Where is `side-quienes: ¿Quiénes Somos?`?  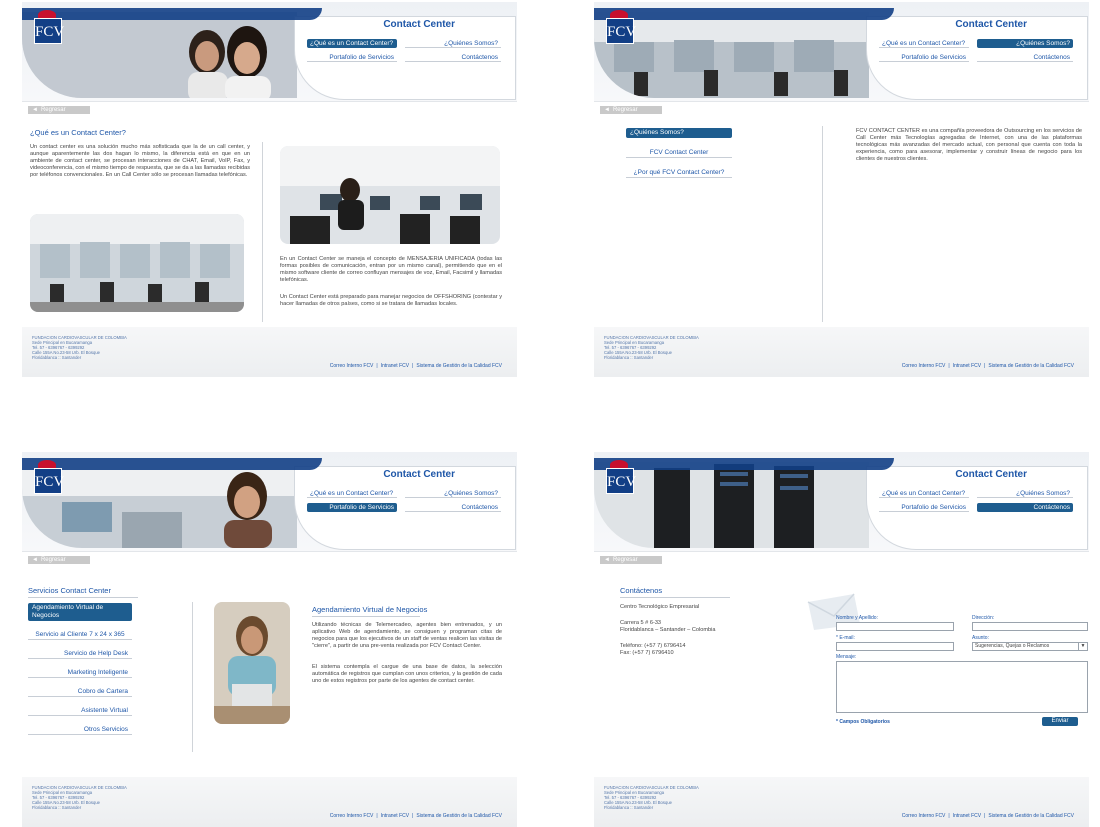
side-quienes: ¿Quiénes Somos? is located at coordinates (679, 133).